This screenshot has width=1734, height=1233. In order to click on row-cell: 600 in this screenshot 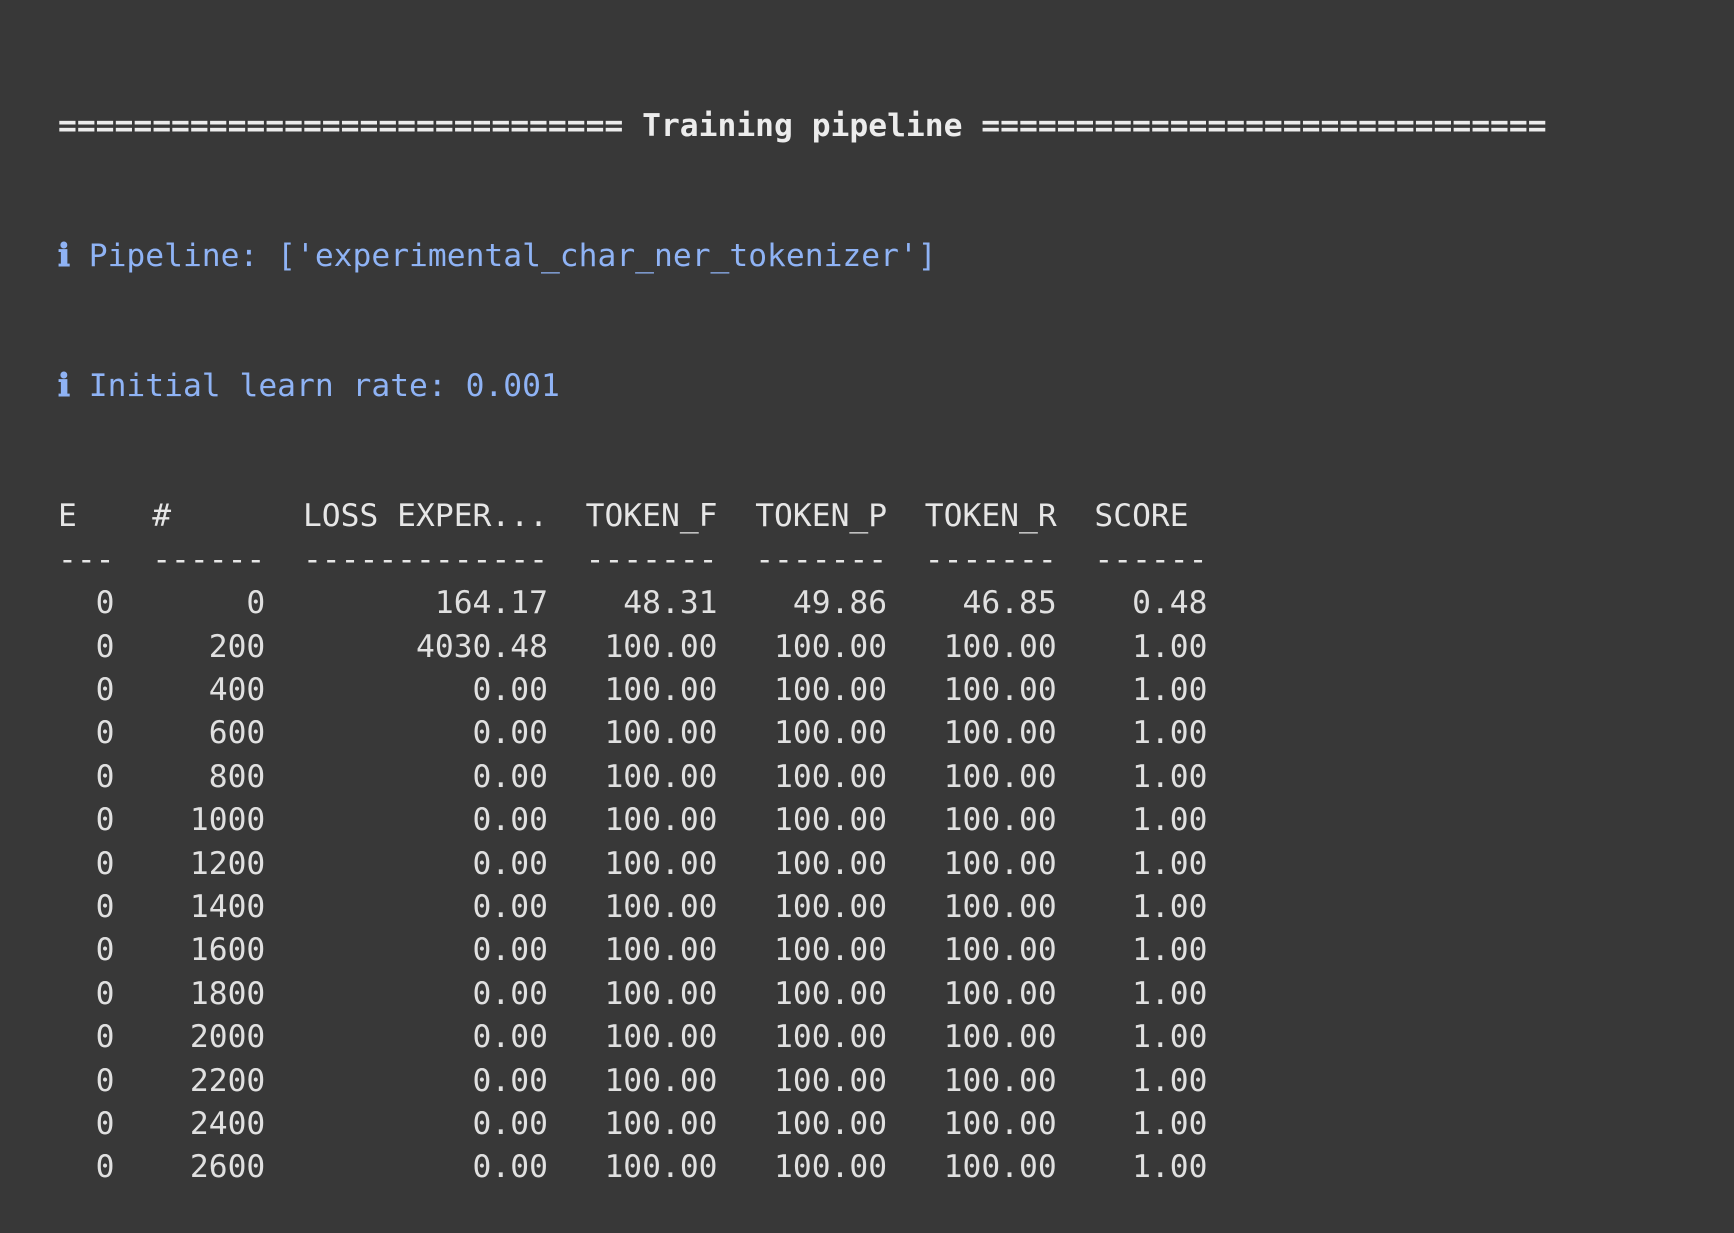, I will do `click(209, 733)`.